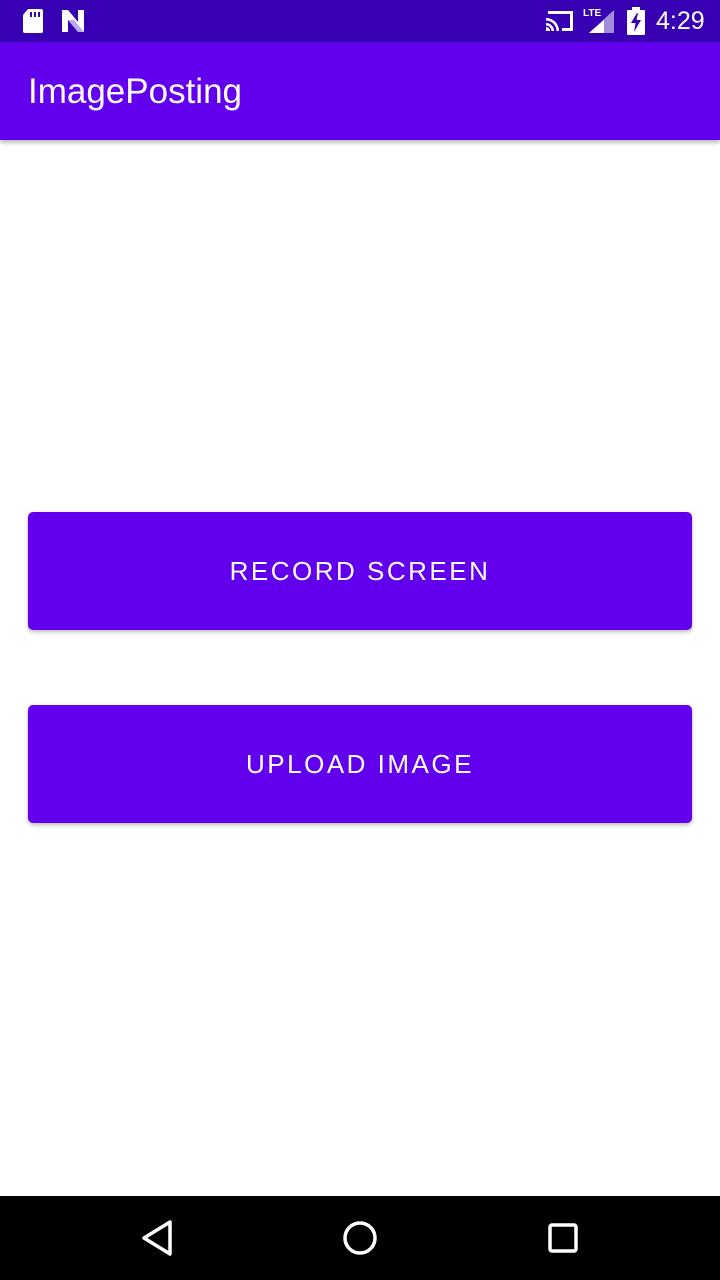 The image size is (720, 1280). What do you see at coordinates (680, 21) in the screenshot?
I see `status-clock: 4:29` at bounding box center [680, 21].